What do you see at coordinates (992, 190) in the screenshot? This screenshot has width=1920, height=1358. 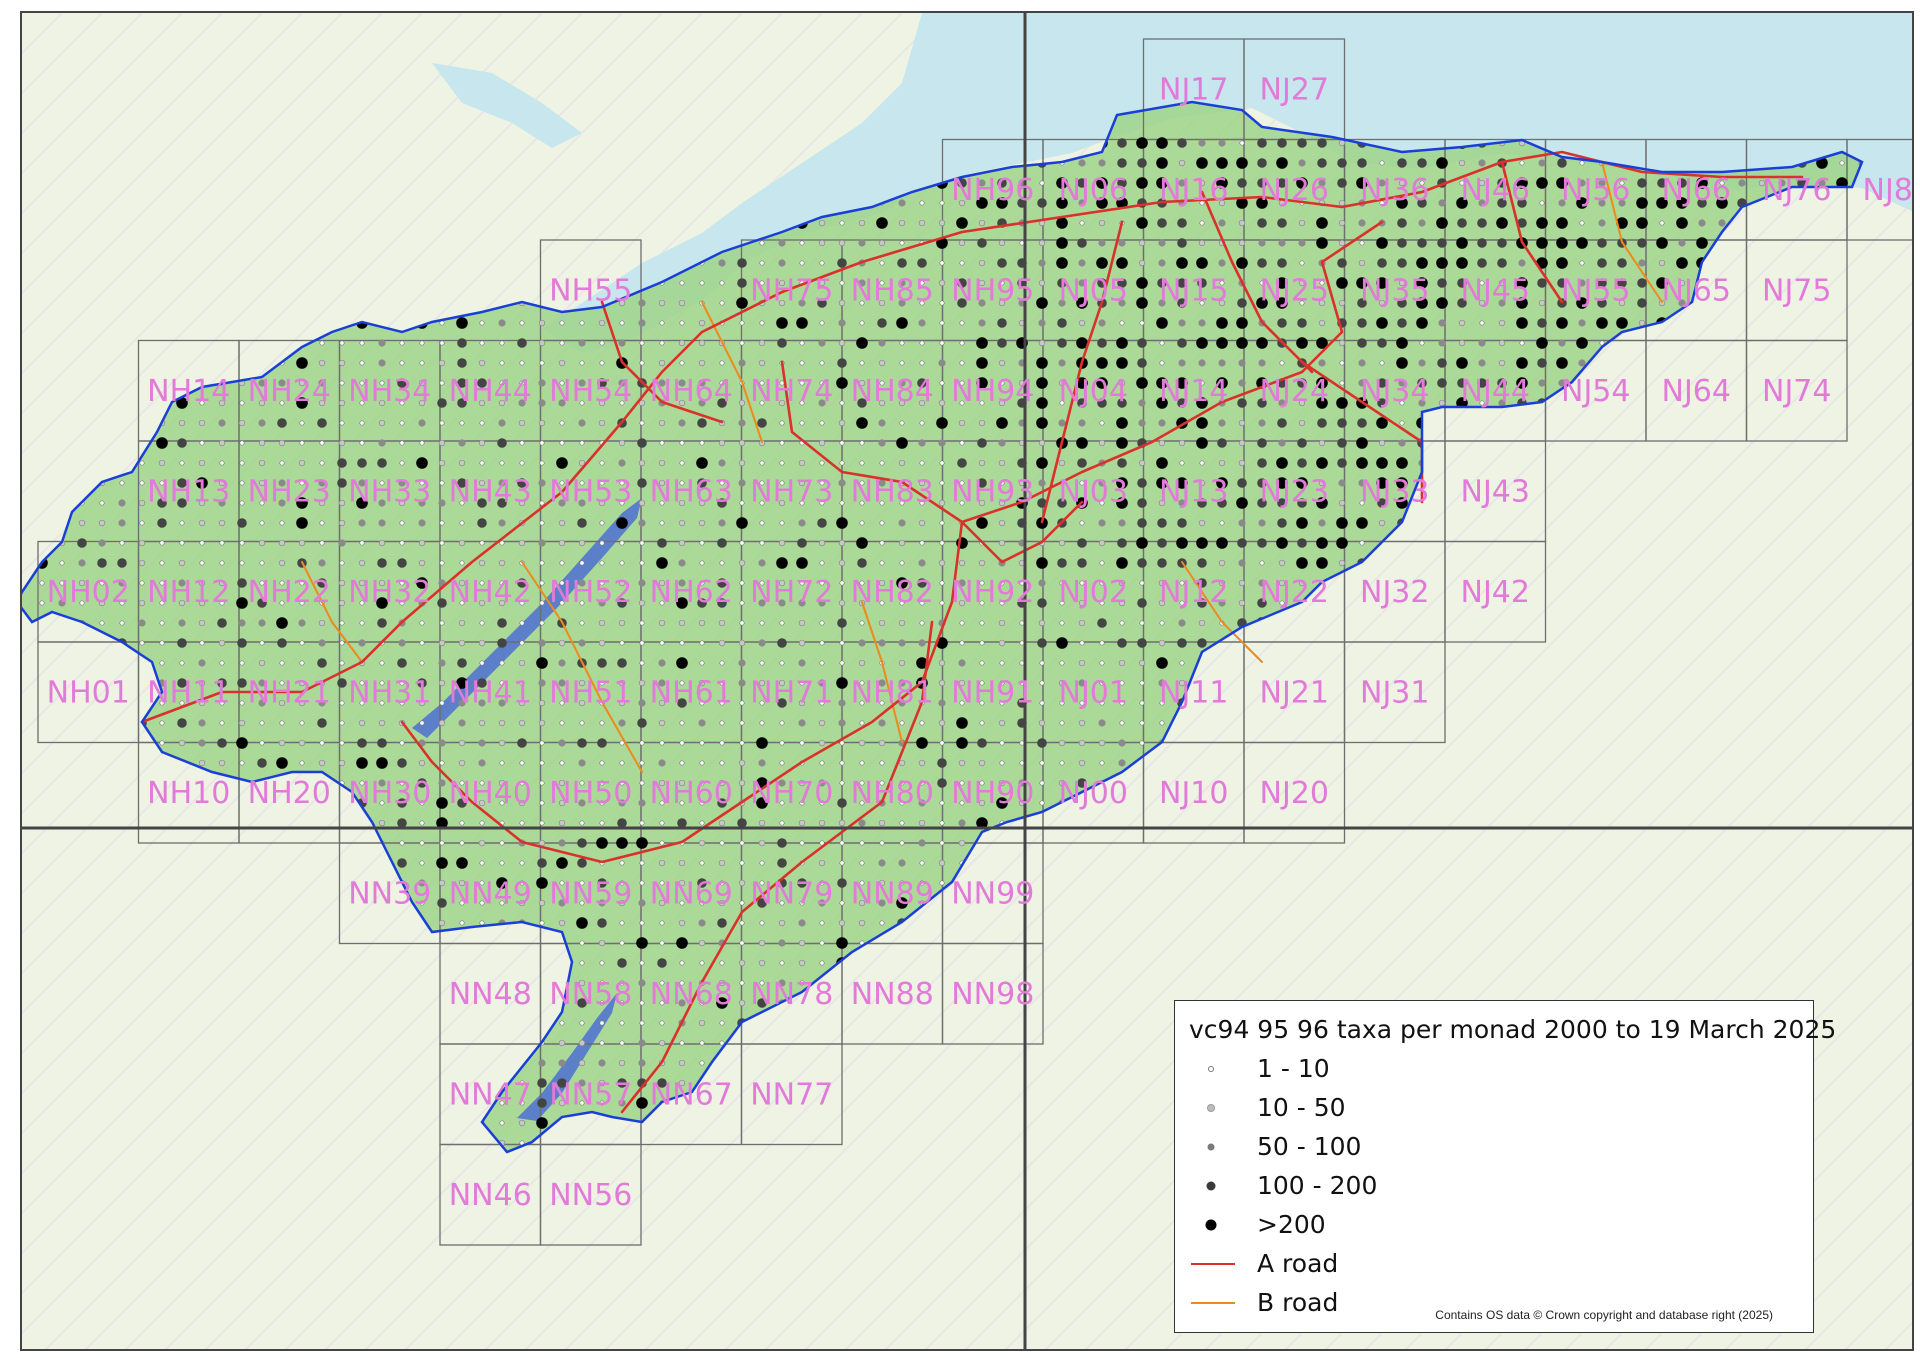 I see `grid-label: NH96` at bounding box center [992, 190].